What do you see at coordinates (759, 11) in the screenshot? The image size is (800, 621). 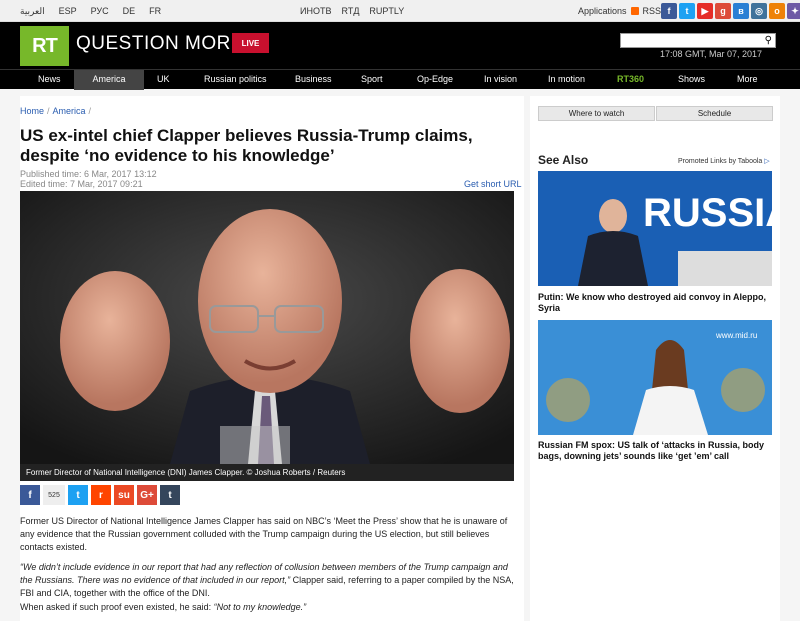 I see `instagram-icon: ◎` at bounding box center [759, 11].